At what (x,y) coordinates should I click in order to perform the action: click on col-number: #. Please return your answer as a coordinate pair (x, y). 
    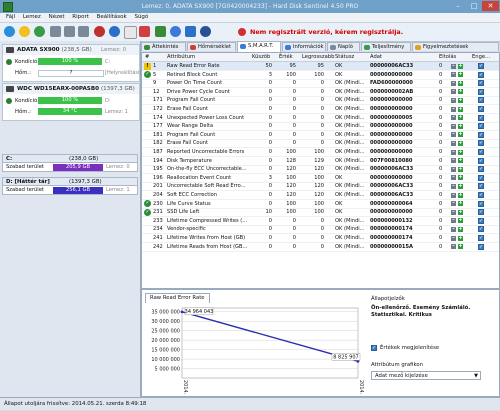
    Looking at the image, I should click on (147, 57).